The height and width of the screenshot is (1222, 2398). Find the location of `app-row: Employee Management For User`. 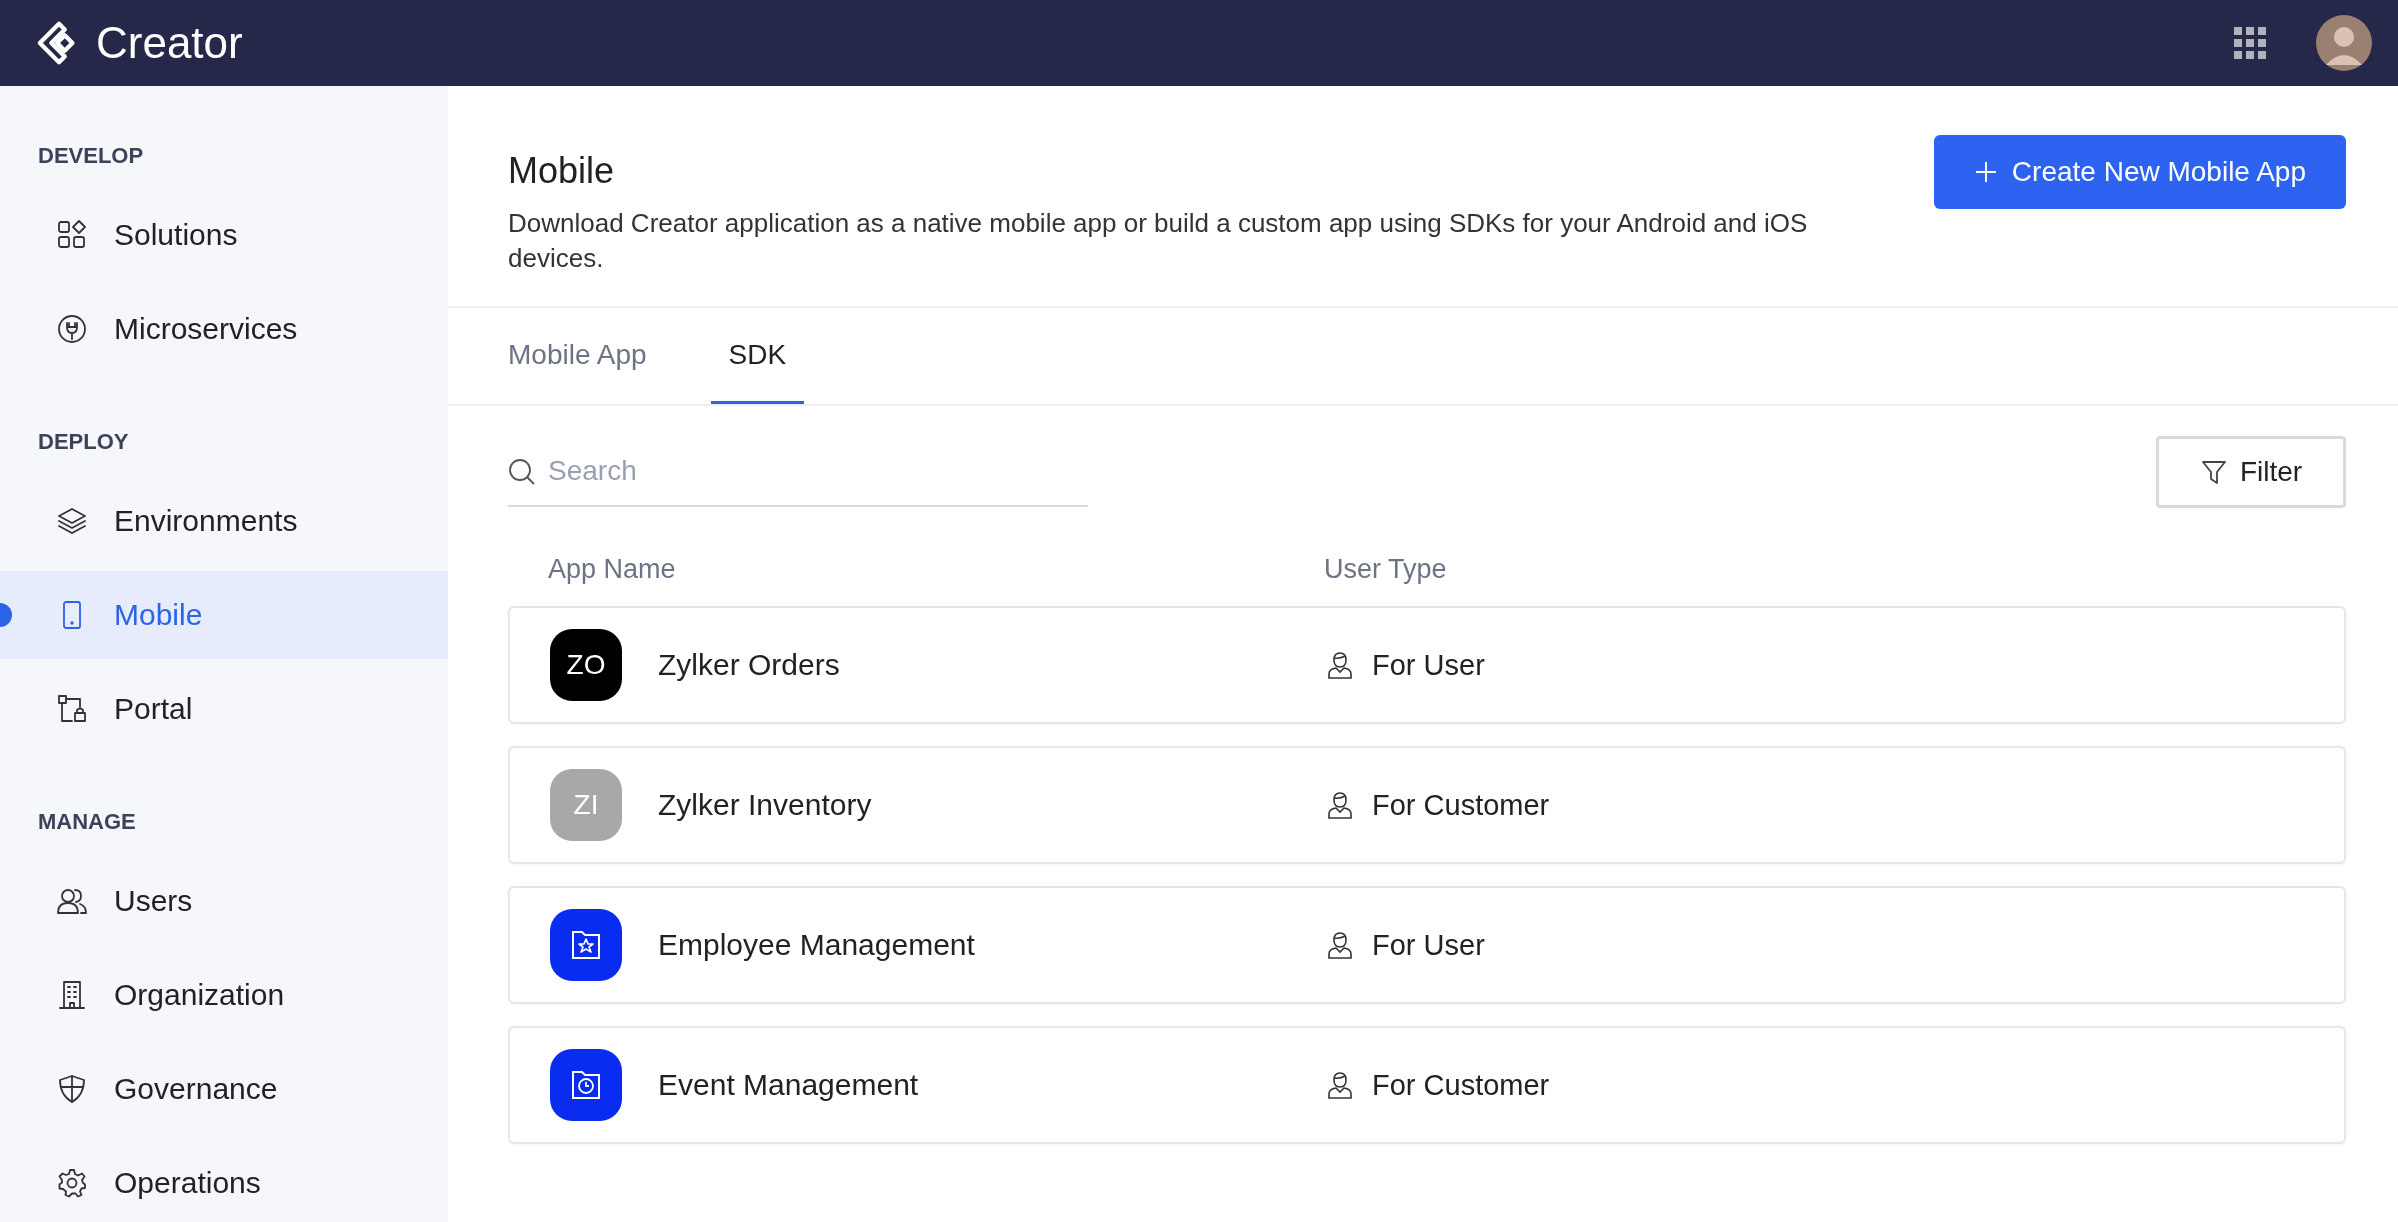

app-row: Employee Management For User is located at coordinates (1427, 945).